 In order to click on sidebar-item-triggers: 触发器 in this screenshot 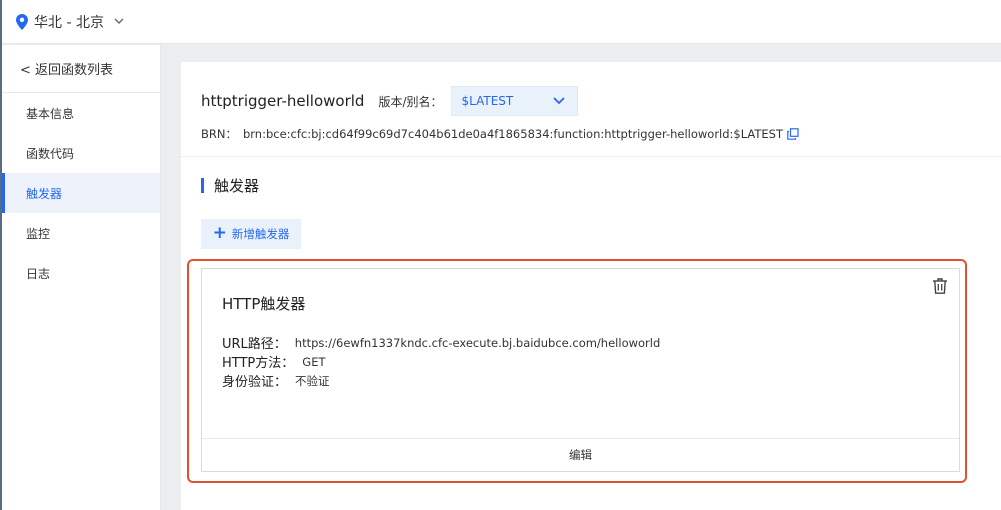, I will do `click(81, 193)`.